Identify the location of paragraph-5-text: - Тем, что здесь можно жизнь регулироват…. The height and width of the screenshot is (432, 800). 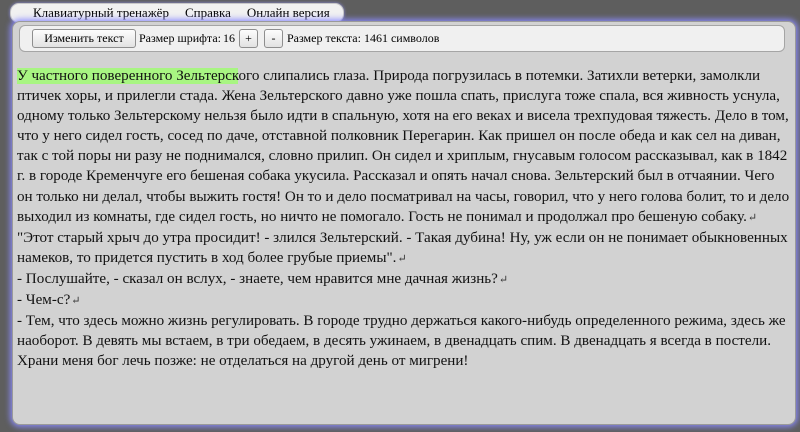
(401, 341).